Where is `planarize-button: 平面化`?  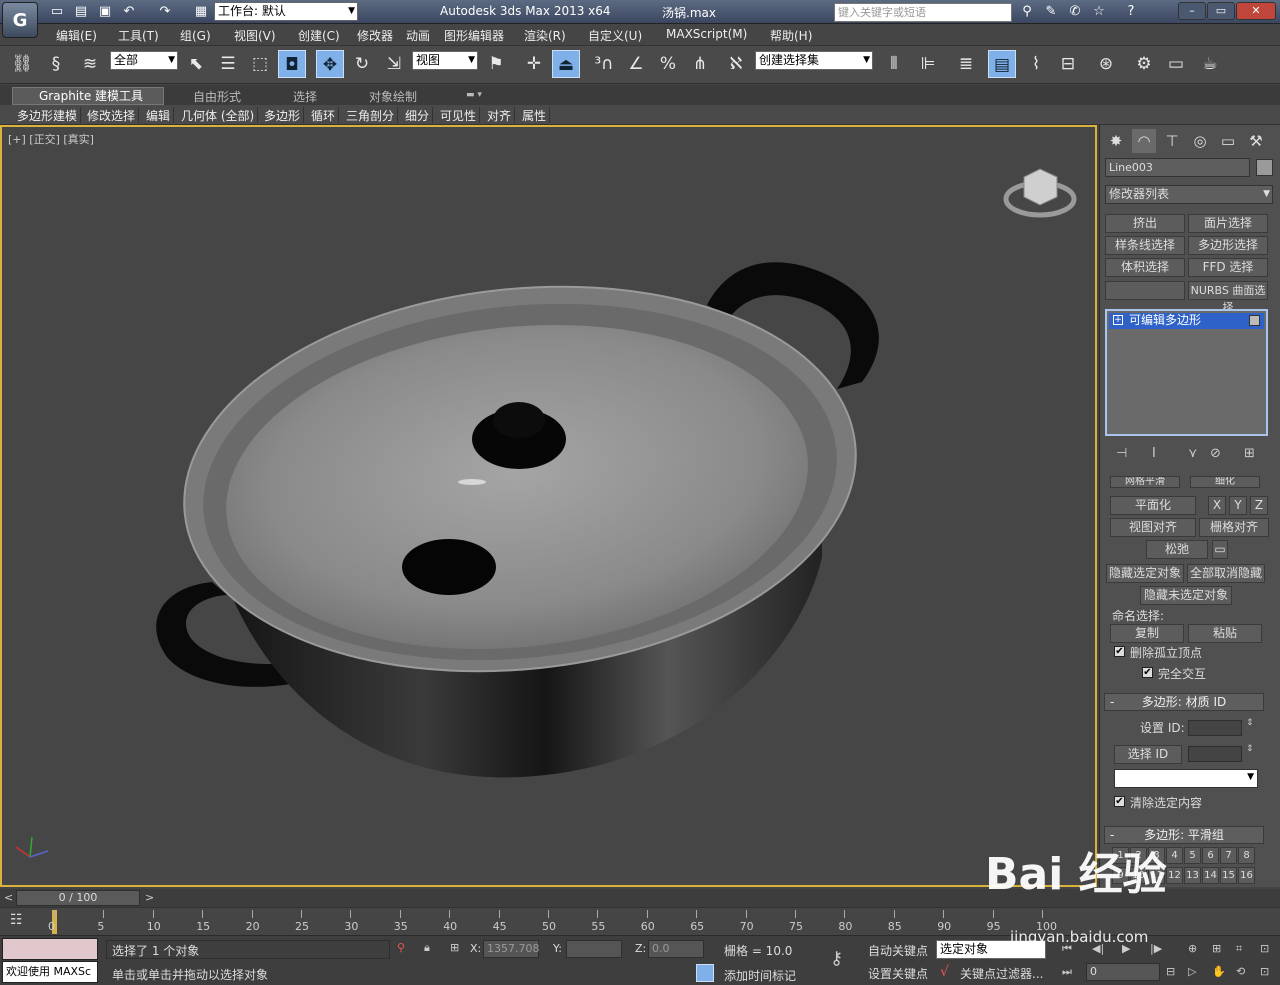
planarize-button: 平面化 is located at coordinates (1153, 505).